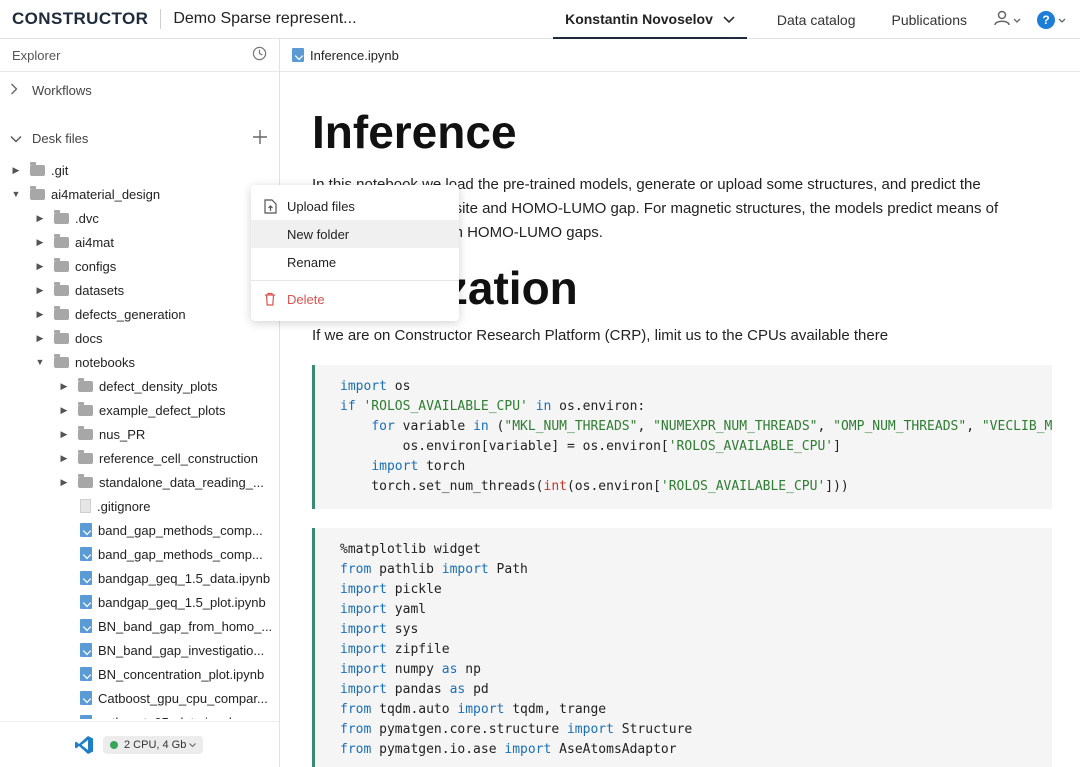 Image resolution: width=1080 pixels, height=767 pixels. What do you see at coordinates (158, 386) in the screenshot?
I see `tree-item-label: defect_density_plots` at bounding box center [158, 386].